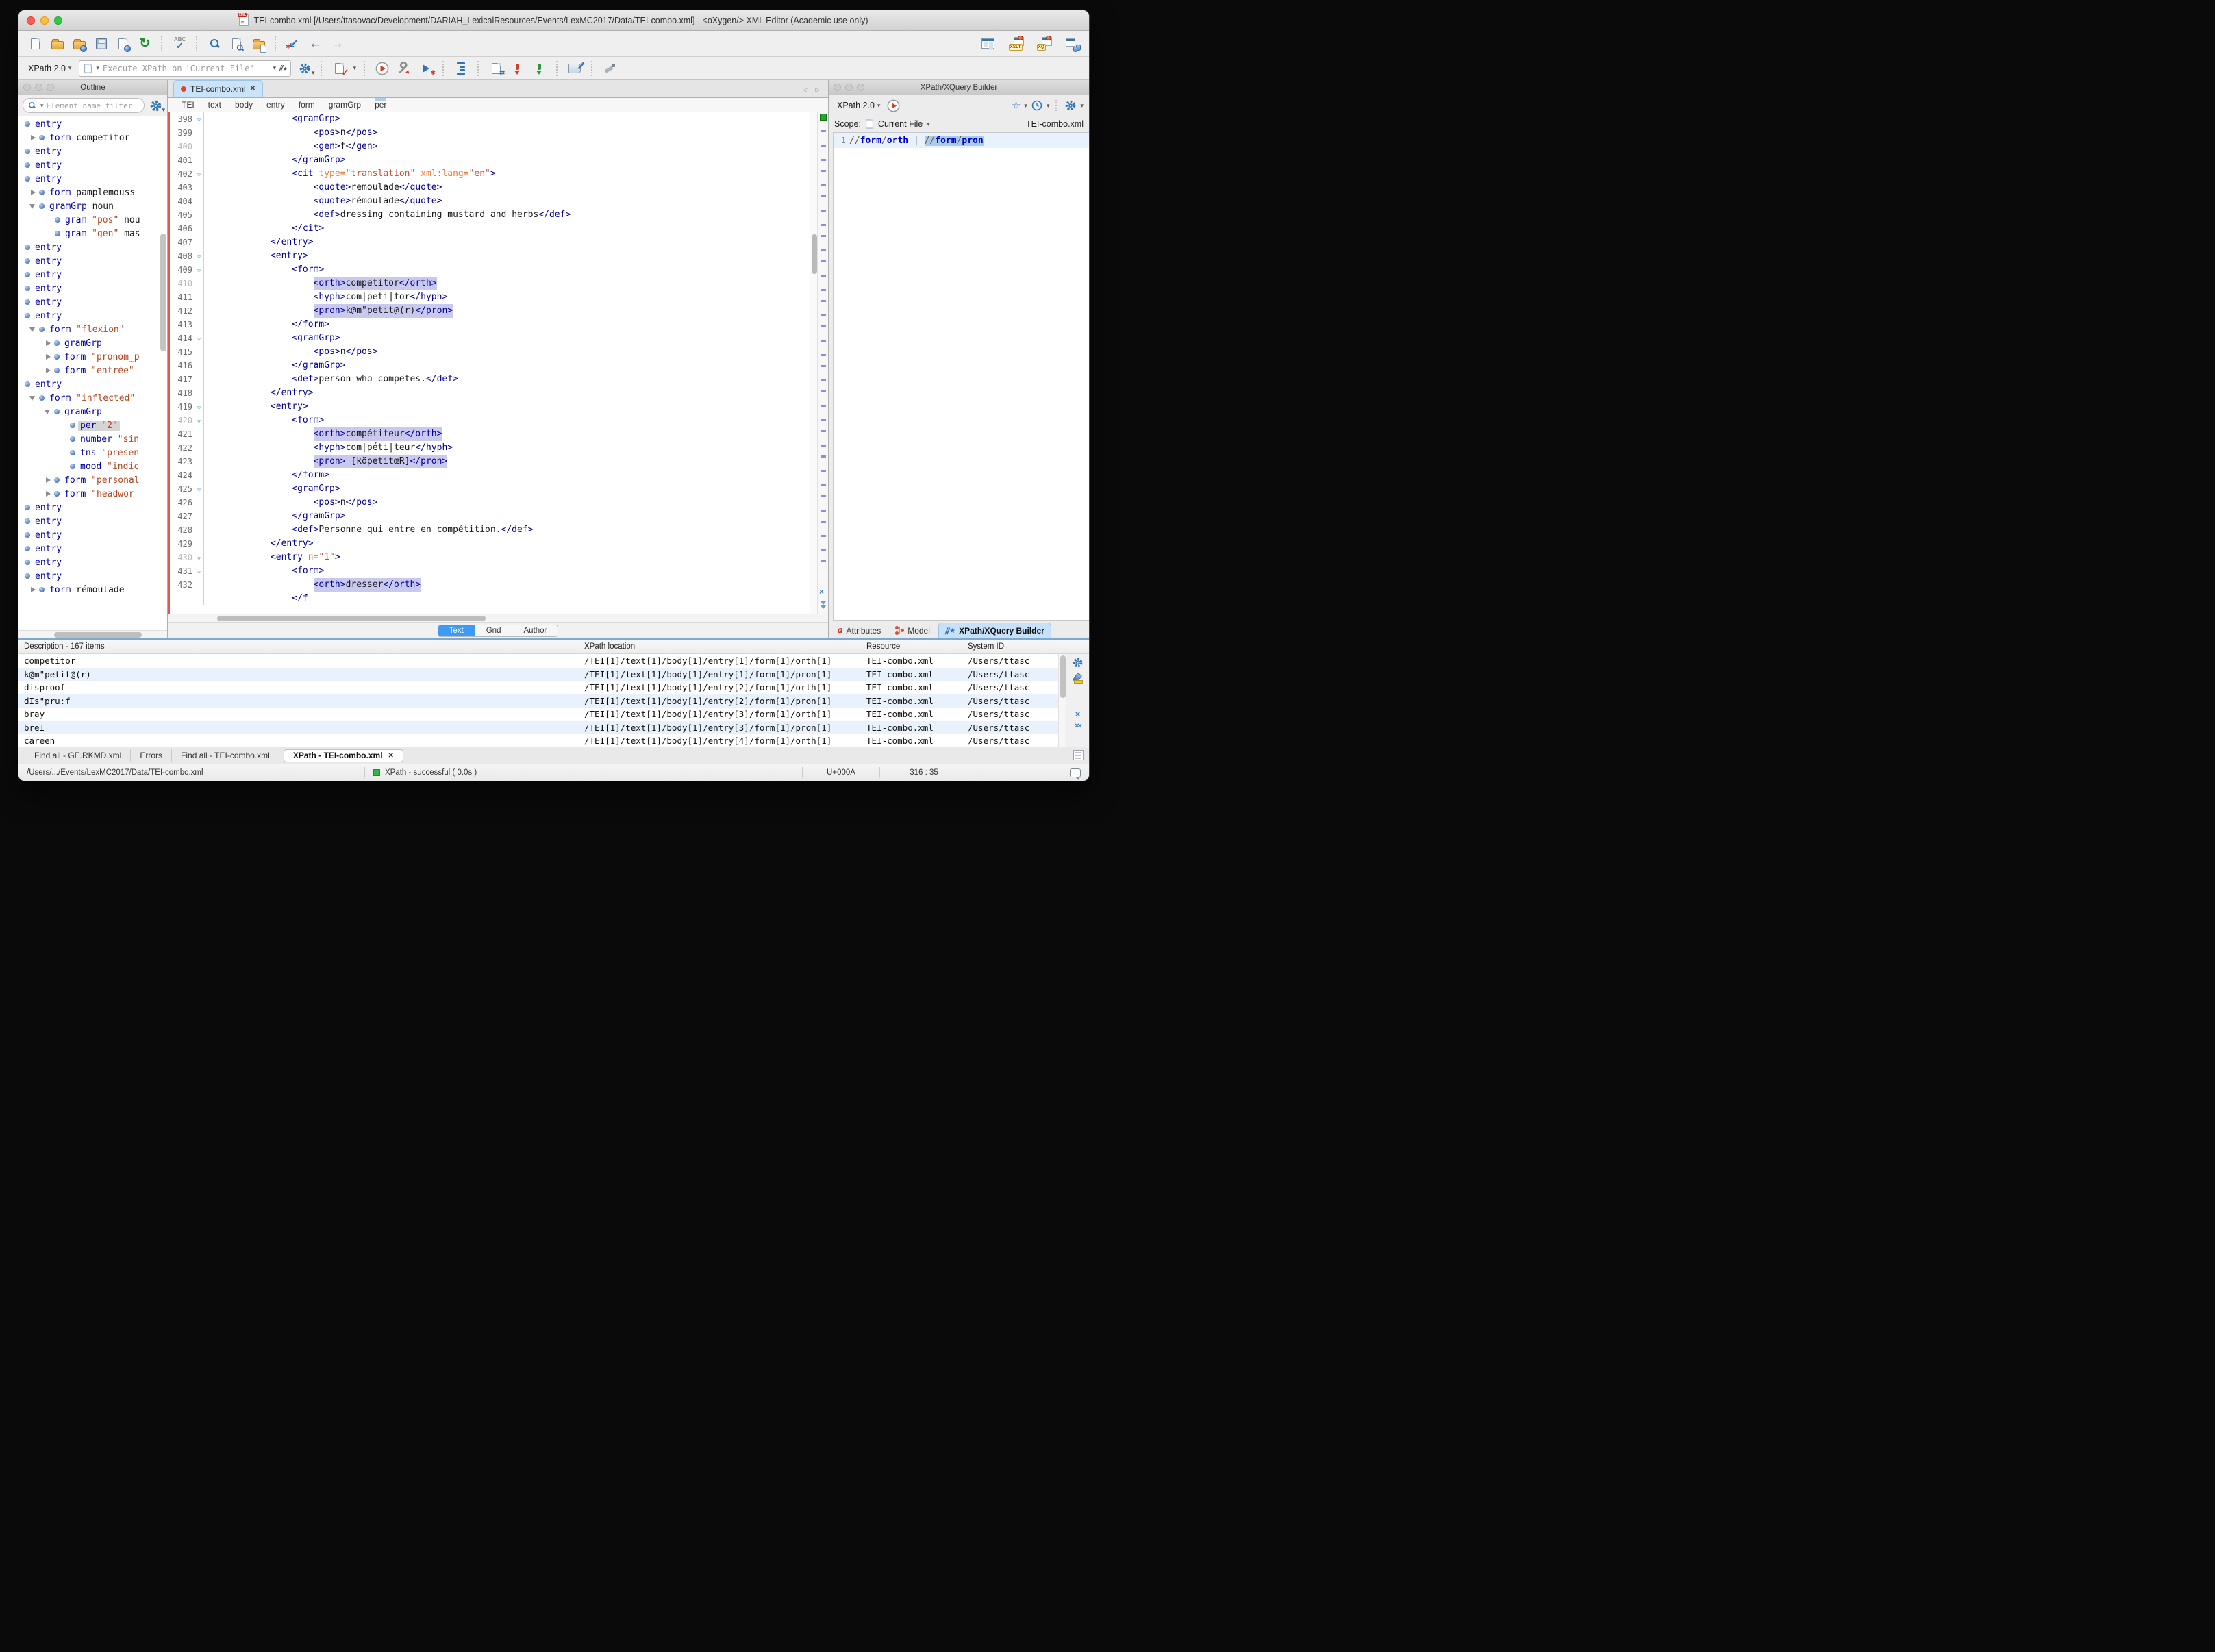 This screenshot has width=2215, height=1652. What do you see at coordinates (92, 439) in the screenshot?
I see `outline-item: number "sin` at bounding box center [92, 439].